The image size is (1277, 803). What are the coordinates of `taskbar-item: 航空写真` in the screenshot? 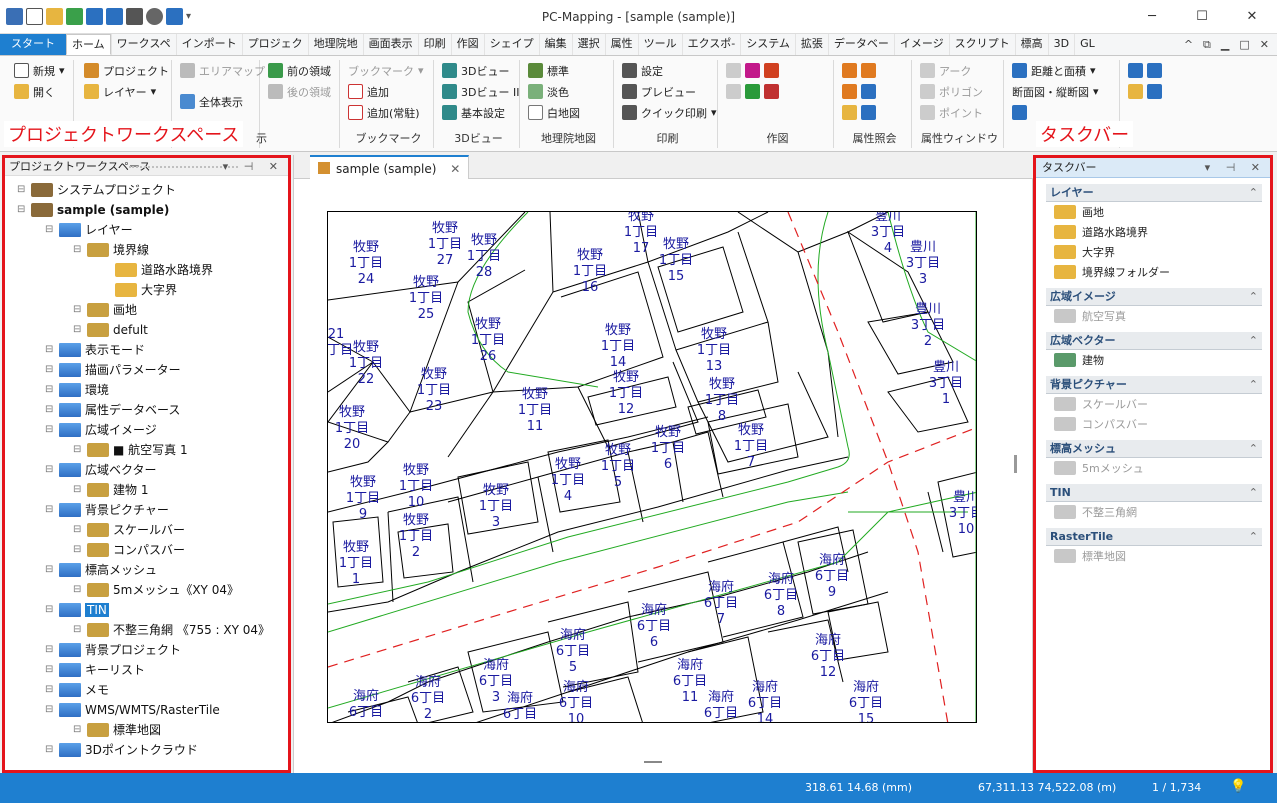 It's located at (1154, 316).